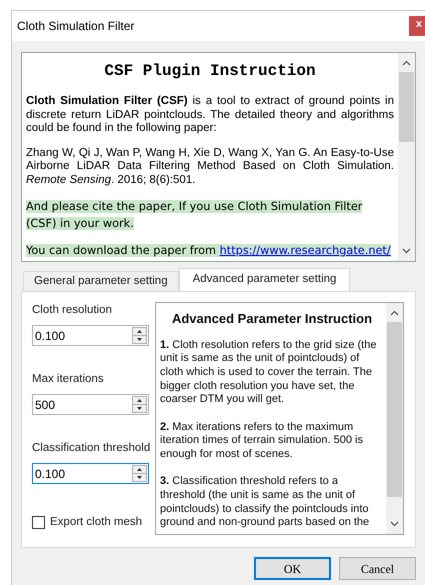  Describe the element at coordinates (38, 522) in the screenshot. I see `checkbox` at that location.